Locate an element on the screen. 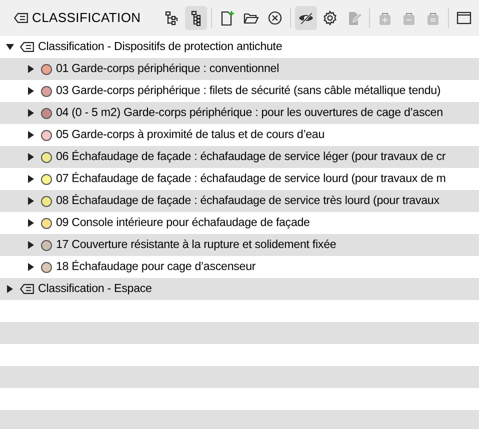 Image resolution: width=479 pixels, height=429 pixels. tree-row: Classification - Espace is located at coordinates (239, 289).